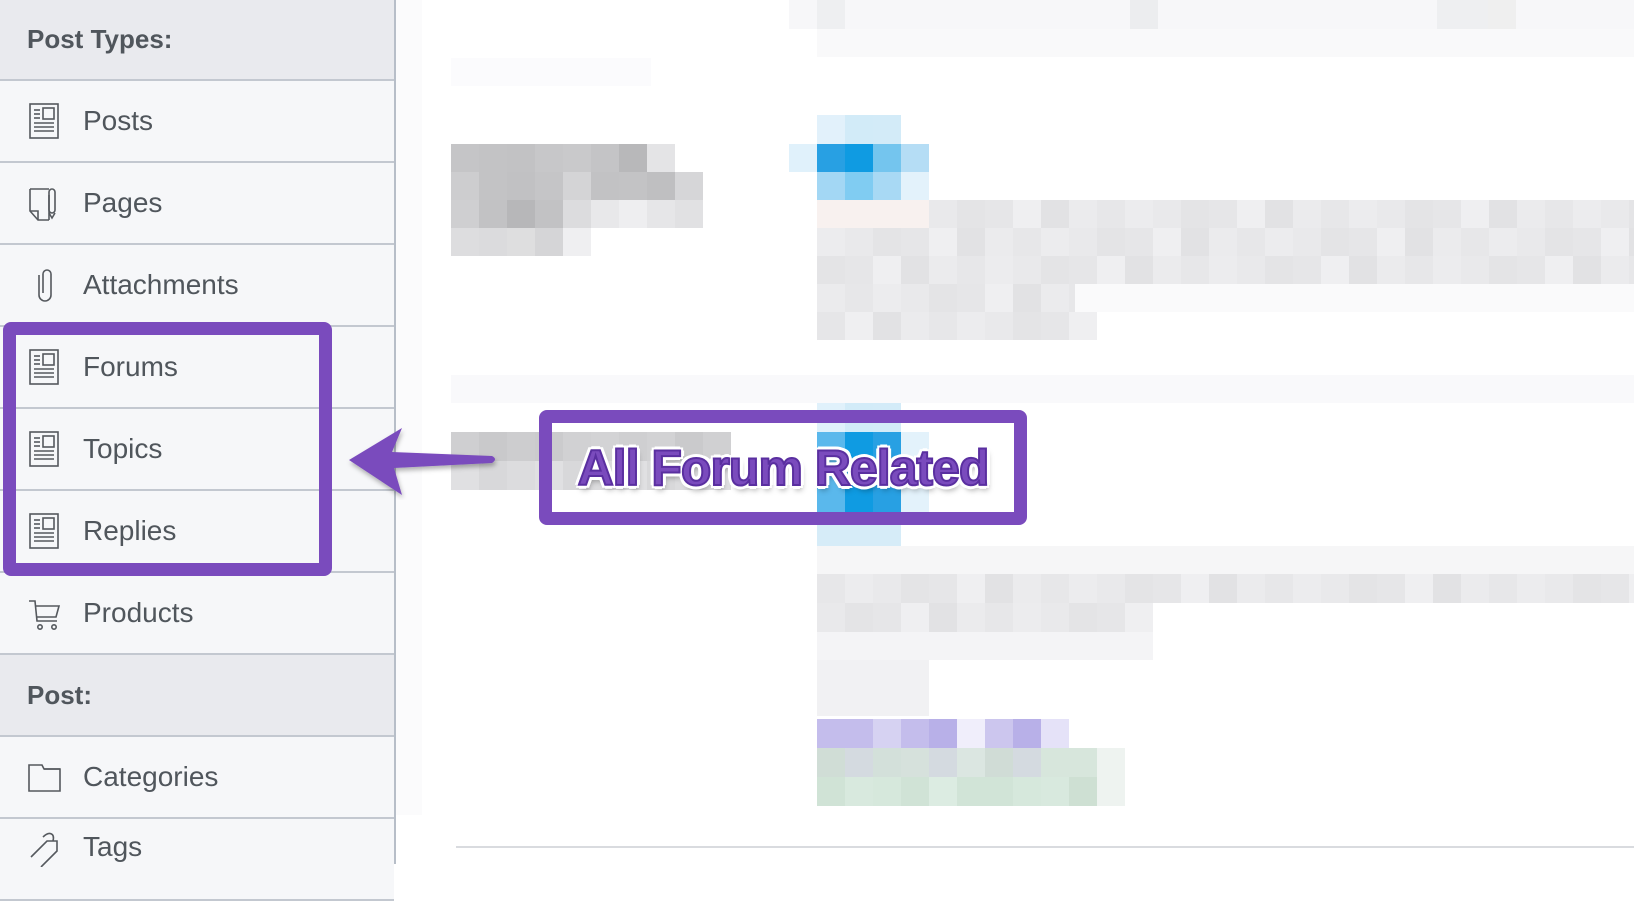  What do you see at coordinates (783, 467) in the screenshot?
I see `annotation-callout: All Forum Related` at bounding box center [783, 467].